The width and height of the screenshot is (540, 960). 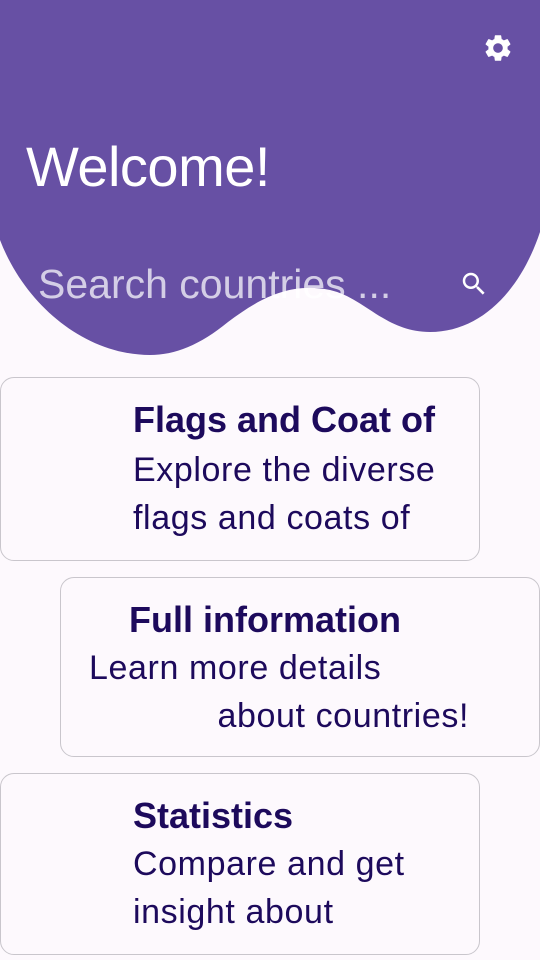 I want to click on gear-icon, so click(x=498, y=48).